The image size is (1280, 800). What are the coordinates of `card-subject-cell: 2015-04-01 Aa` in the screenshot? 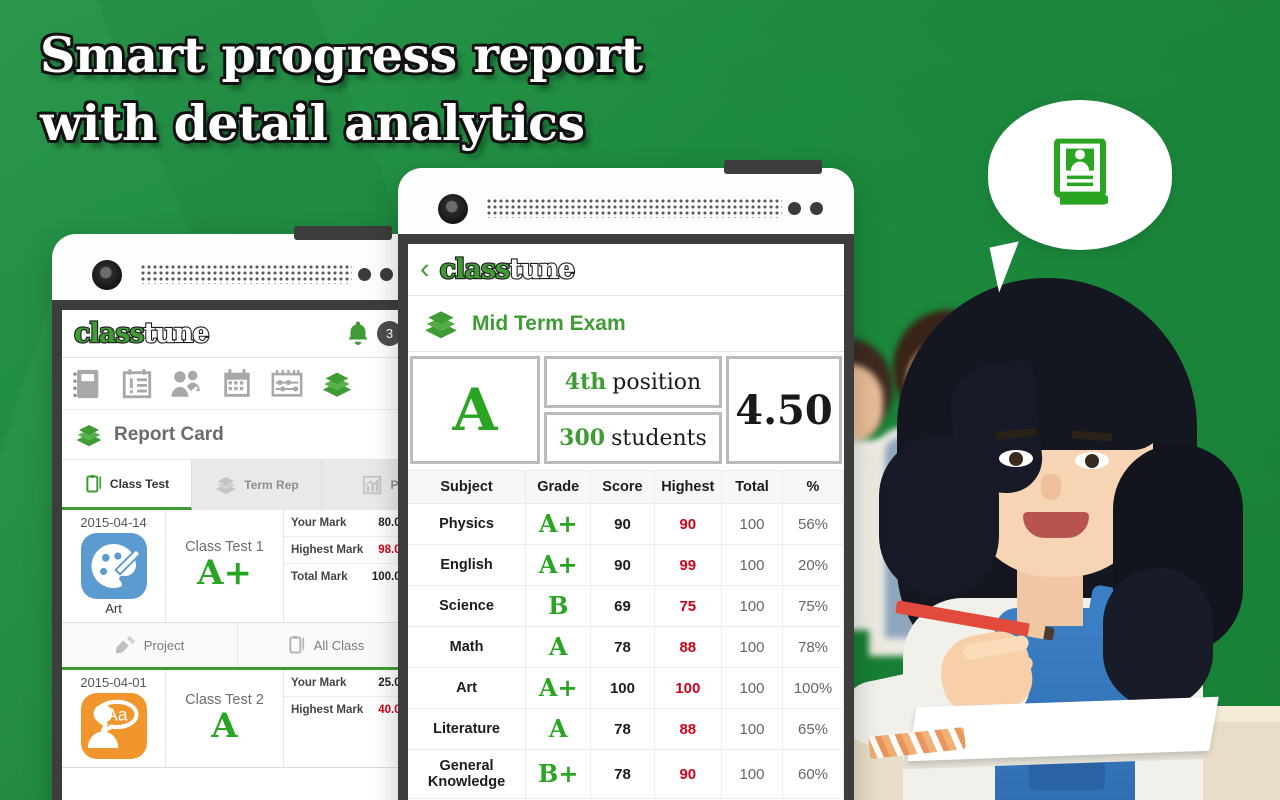 It's located at (114, 718).